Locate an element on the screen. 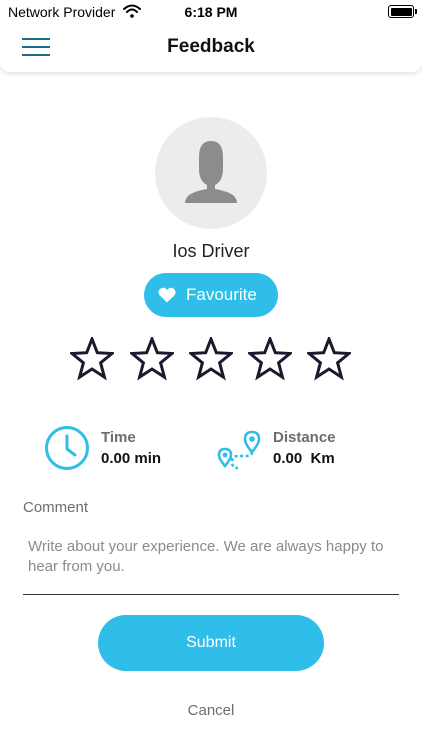  battery-icon is located at coordinates (402, 11).